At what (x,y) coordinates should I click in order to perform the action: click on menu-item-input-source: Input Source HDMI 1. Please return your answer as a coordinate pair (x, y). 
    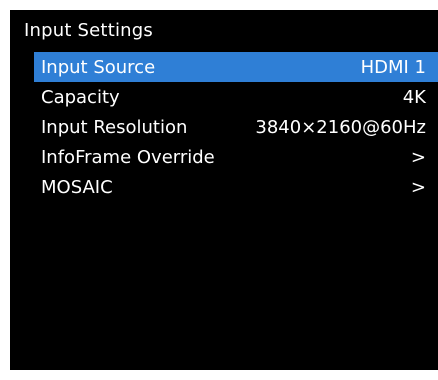
    Looking at the image, I should click on (236, 67).